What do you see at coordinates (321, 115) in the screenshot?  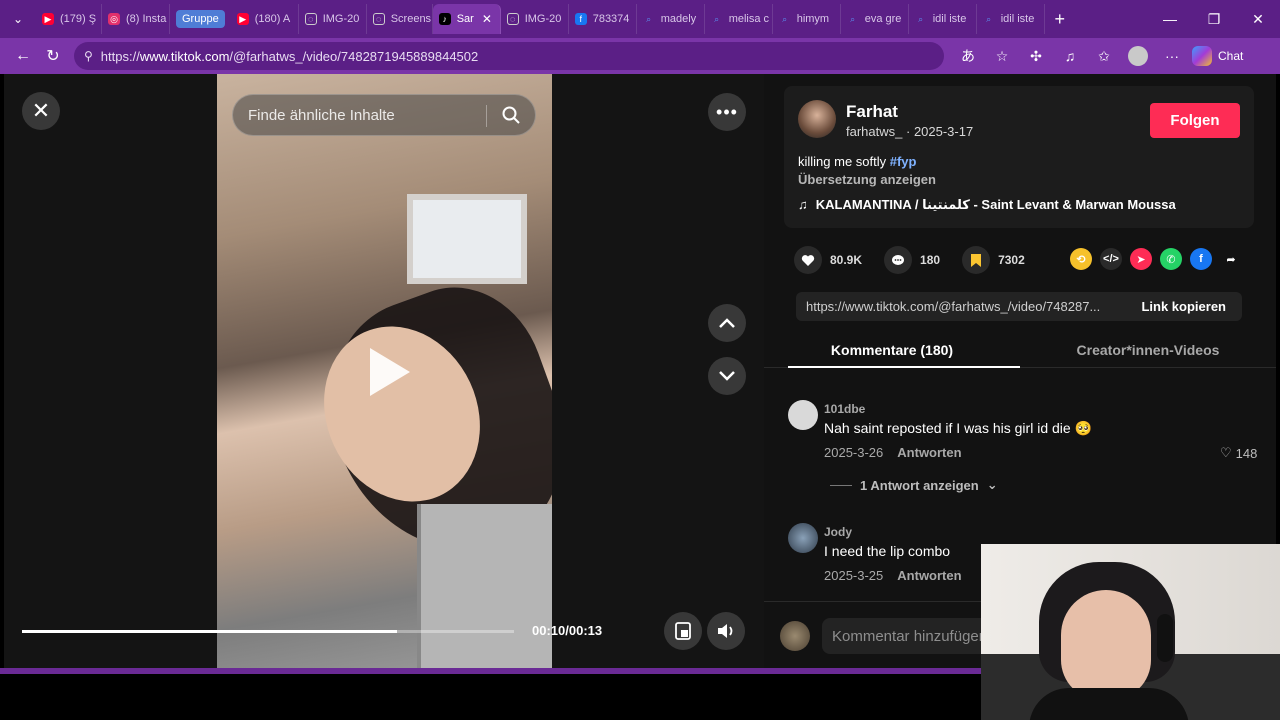 I see `search-placeholder: Finde ähnliche Inhalte` at bounding box center [321, 115].